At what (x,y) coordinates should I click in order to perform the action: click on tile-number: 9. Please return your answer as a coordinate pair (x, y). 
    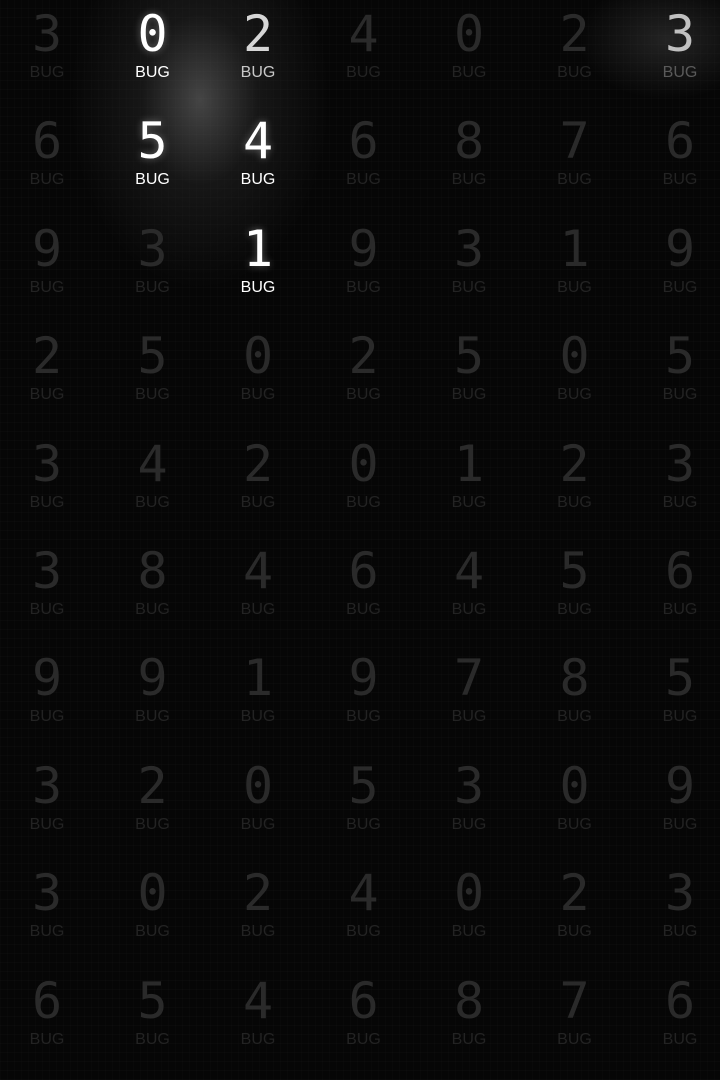
    Looking at the image, I should click on (47, 248).